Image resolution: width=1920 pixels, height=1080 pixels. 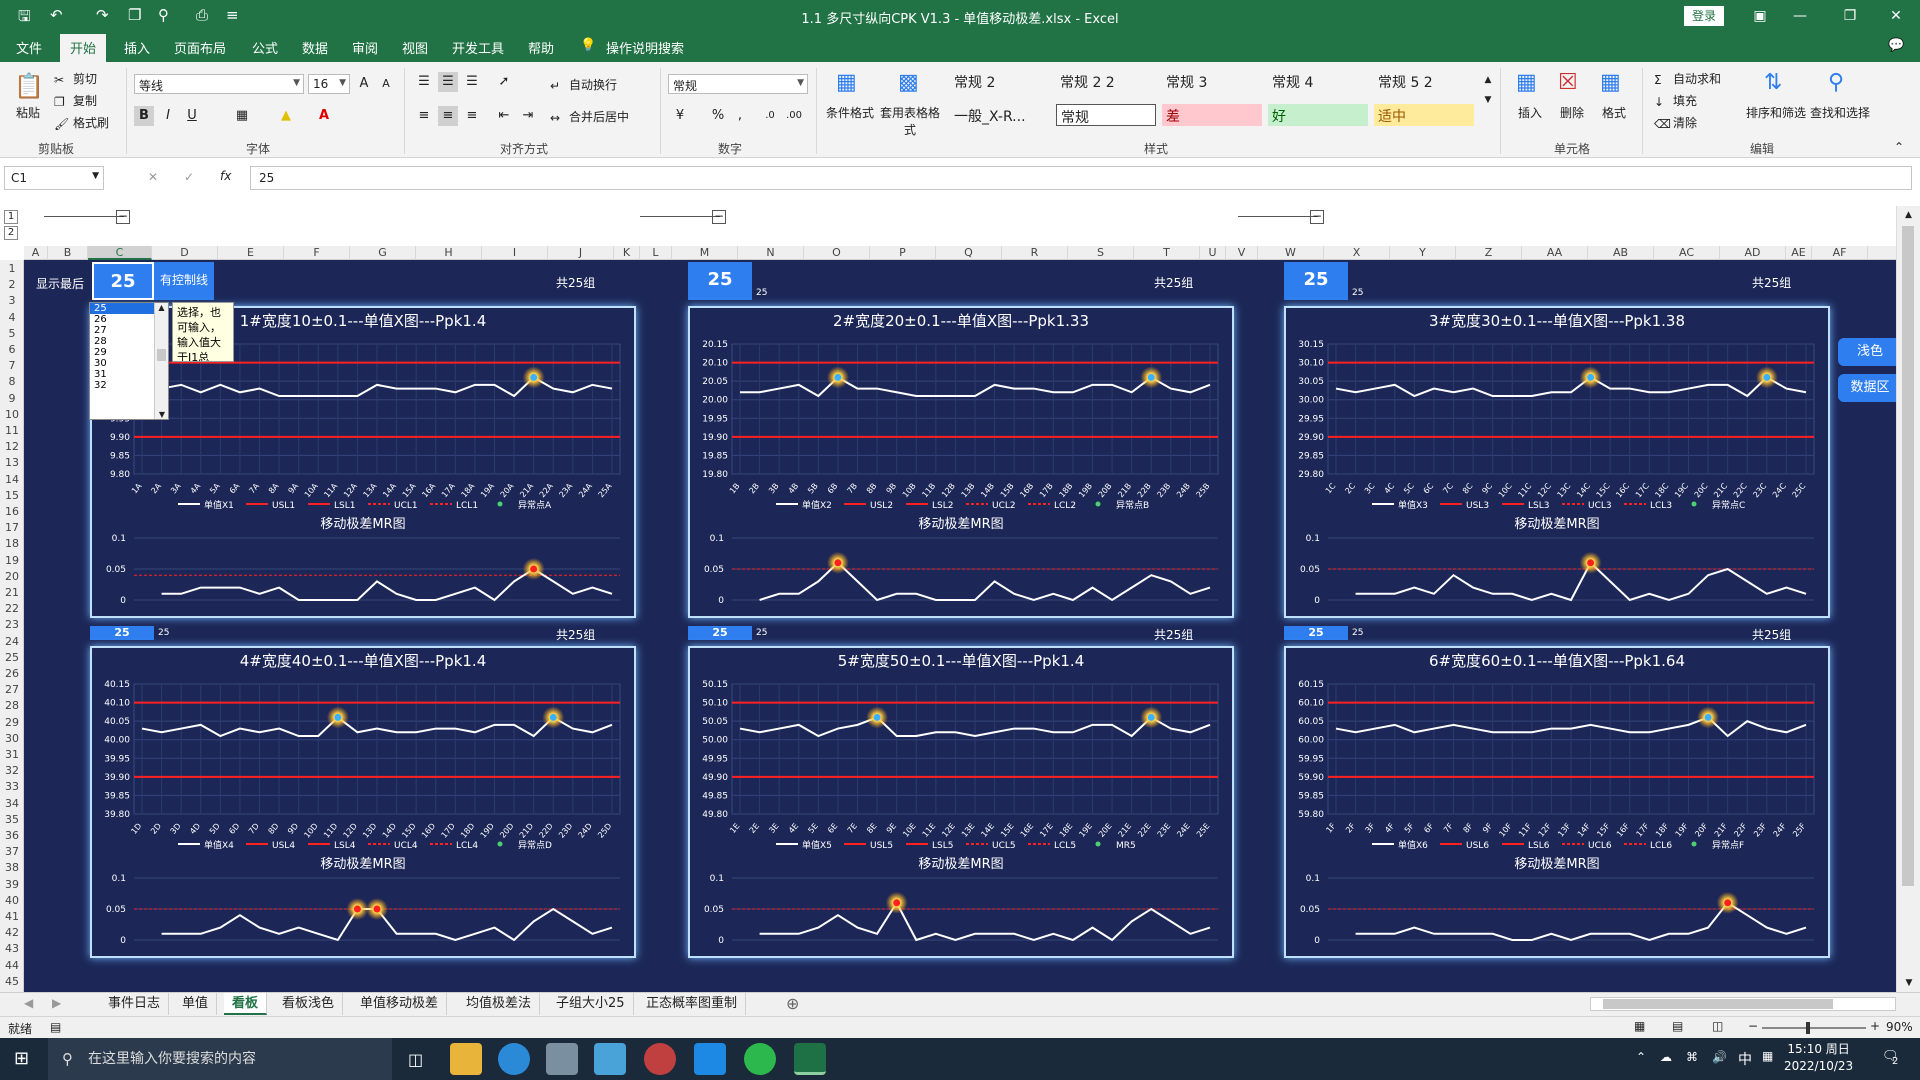 I want to click on cell-style-swatch: 差, so click(x=1212, y=115).